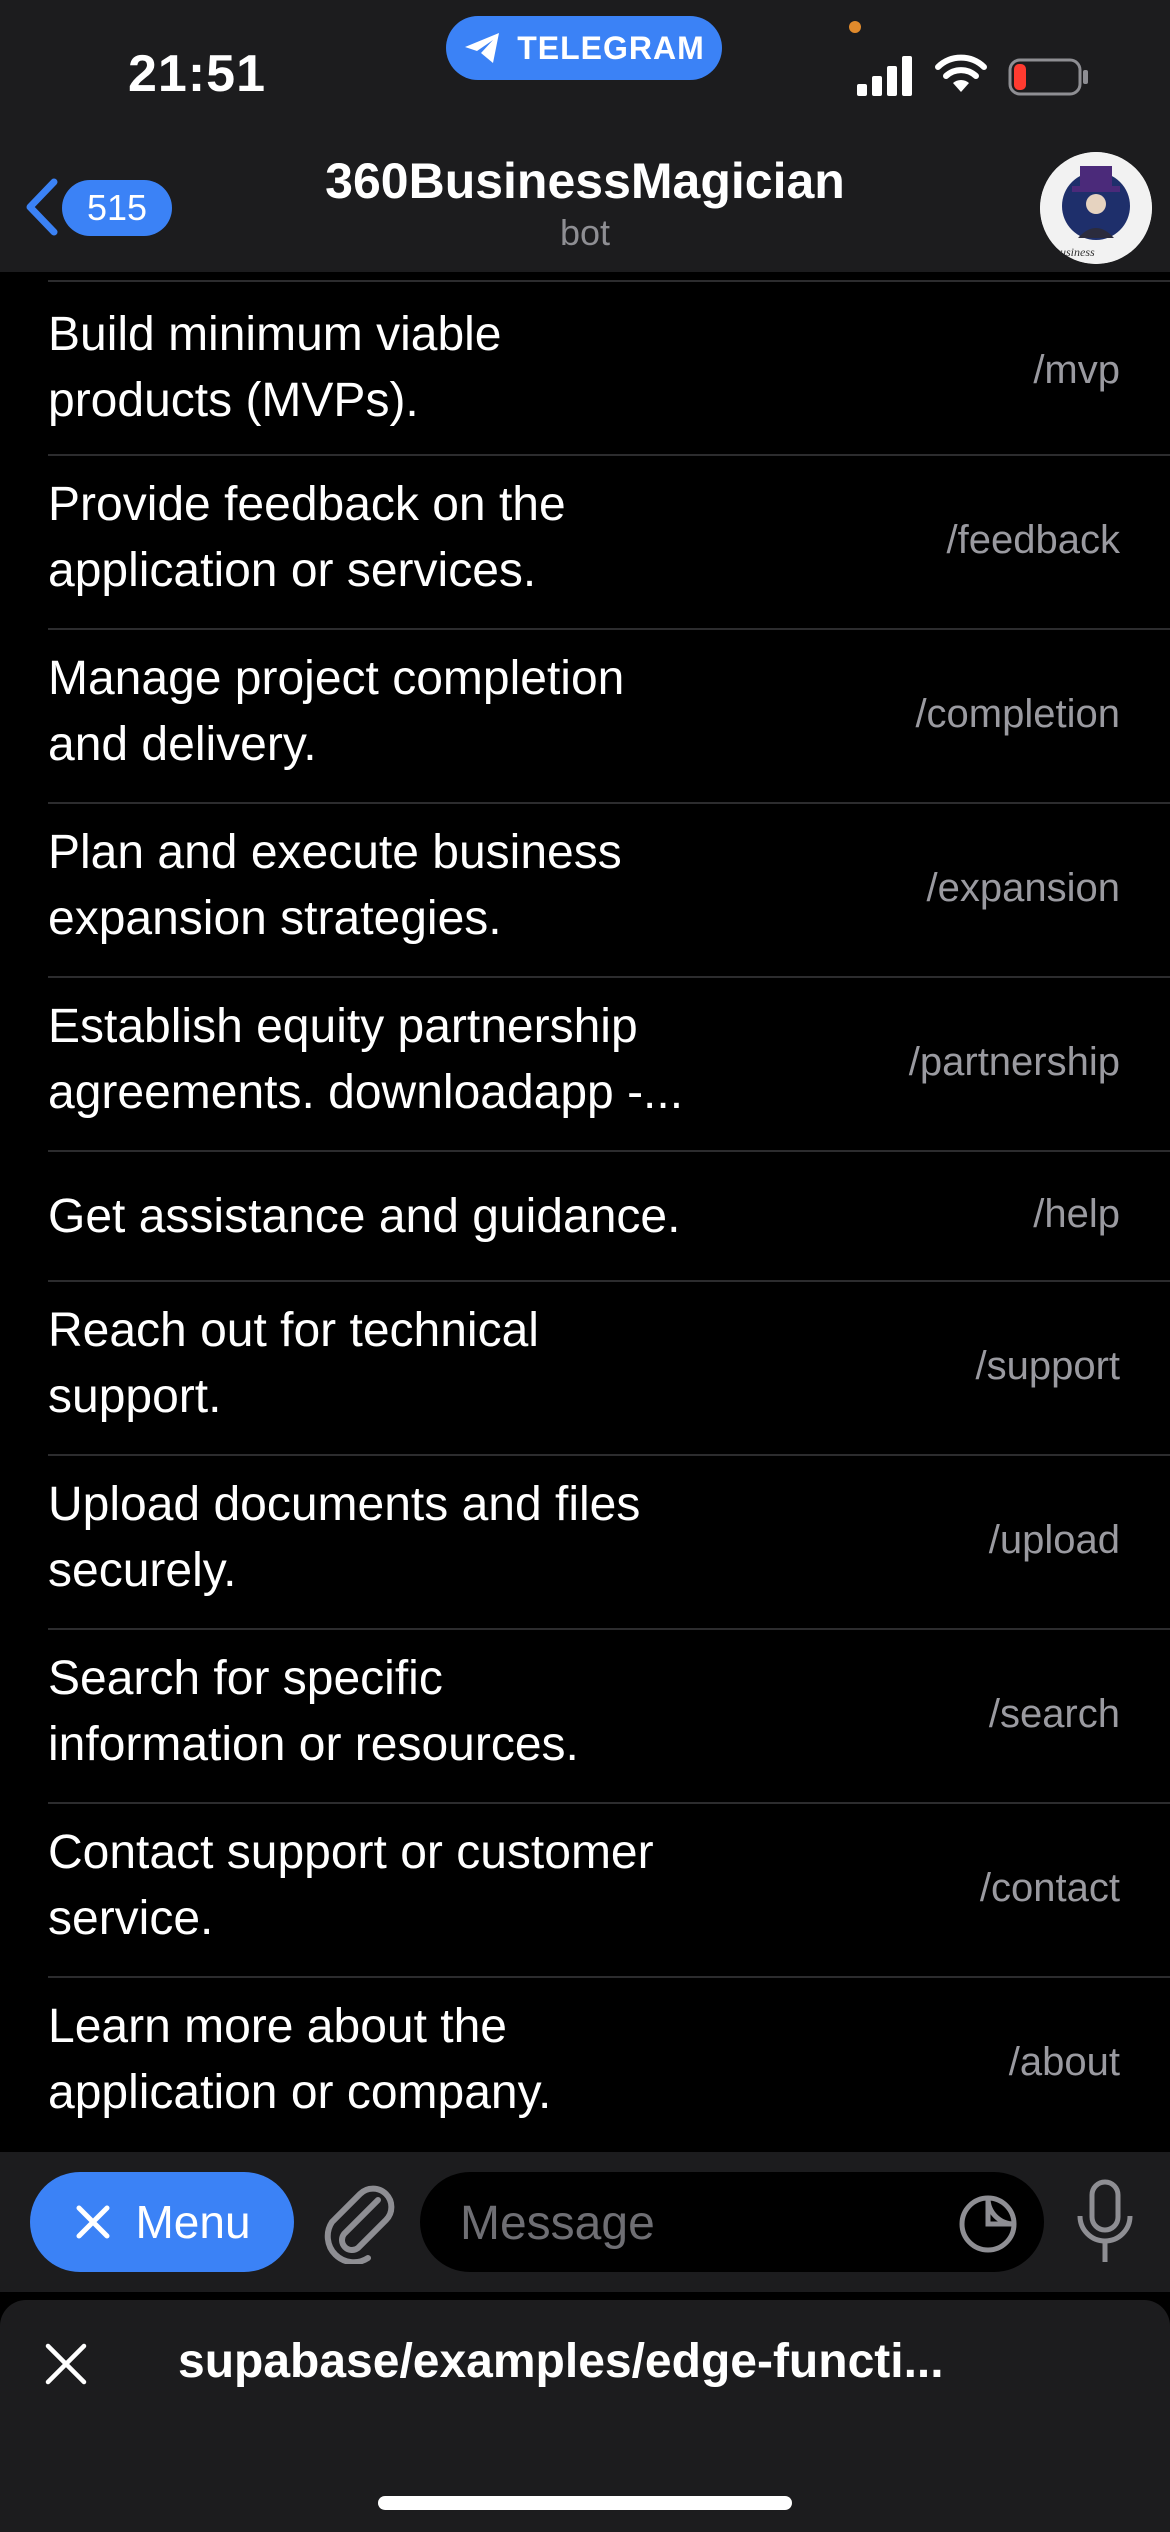 The image size is (1170, 2532). Describe the element at coordinates (193, 2222) in the screenshot. I see `menu-button-label: Menu` at that location.